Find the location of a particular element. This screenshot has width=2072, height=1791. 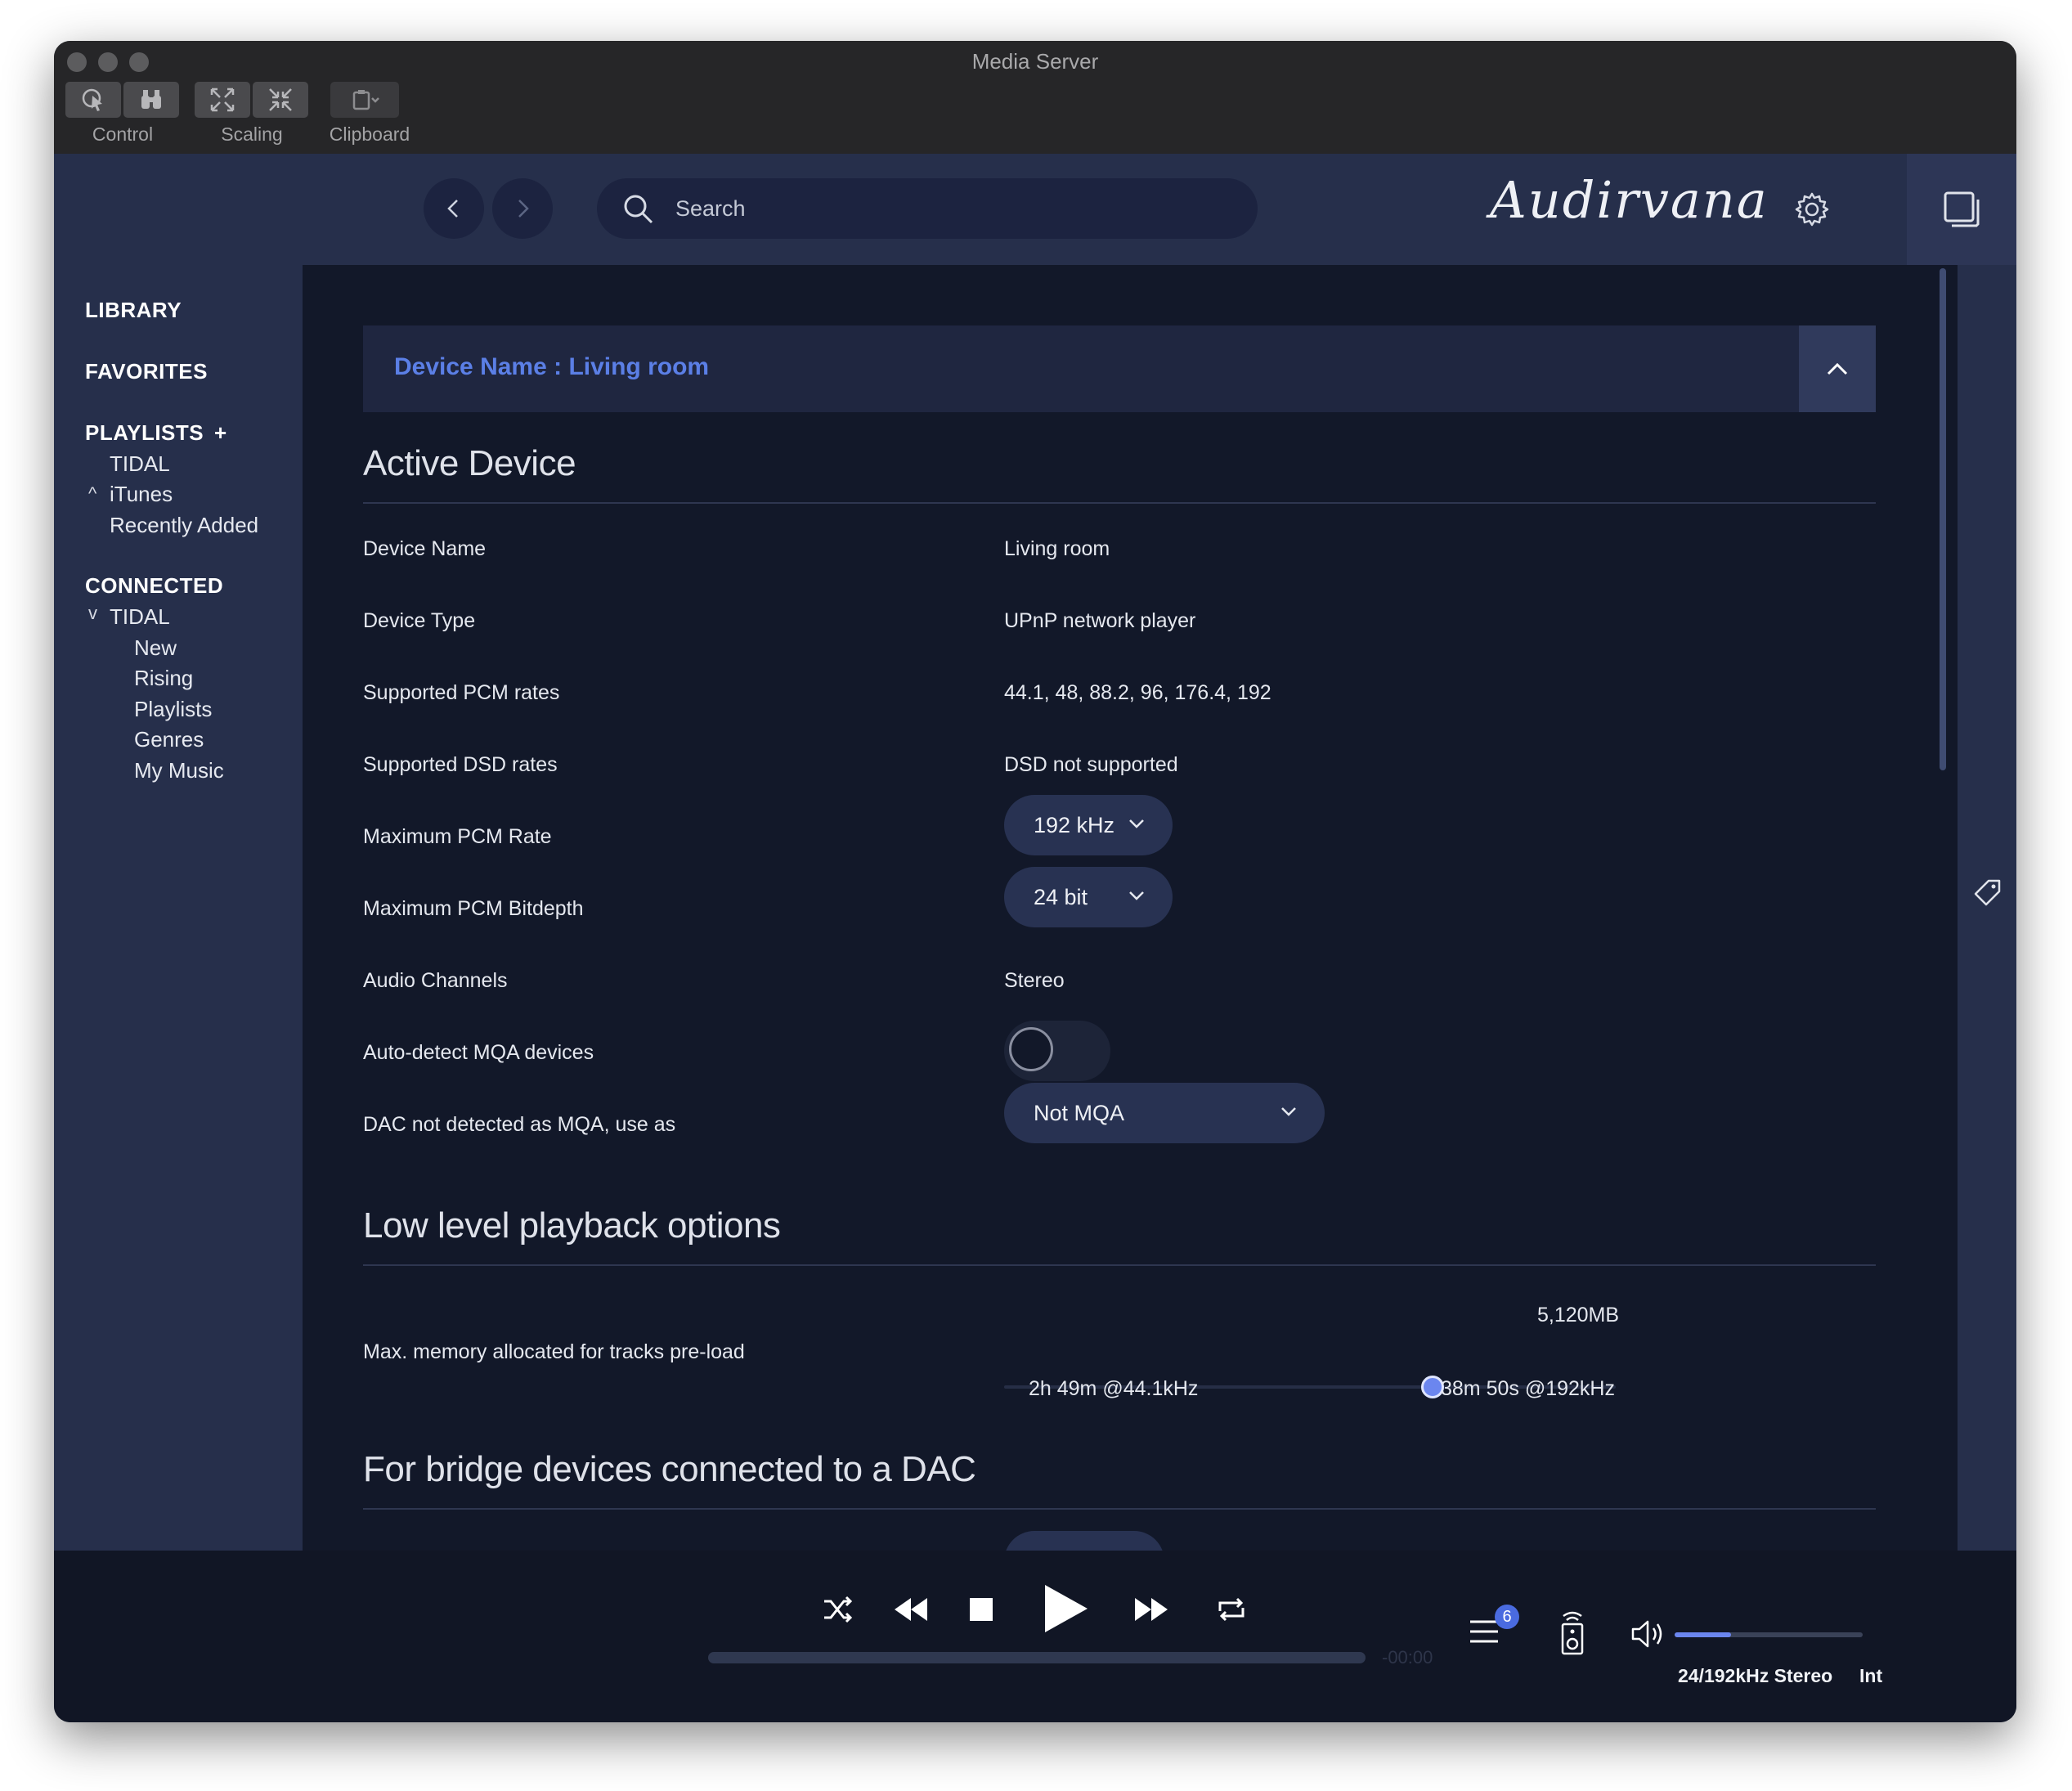

shrink-icon is located at coordinates (281, 99).